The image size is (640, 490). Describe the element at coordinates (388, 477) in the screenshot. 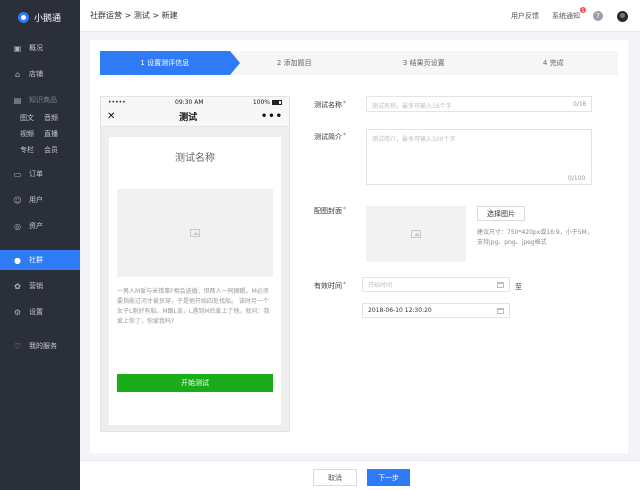

I see `next-step-button: 下一步` at that location.